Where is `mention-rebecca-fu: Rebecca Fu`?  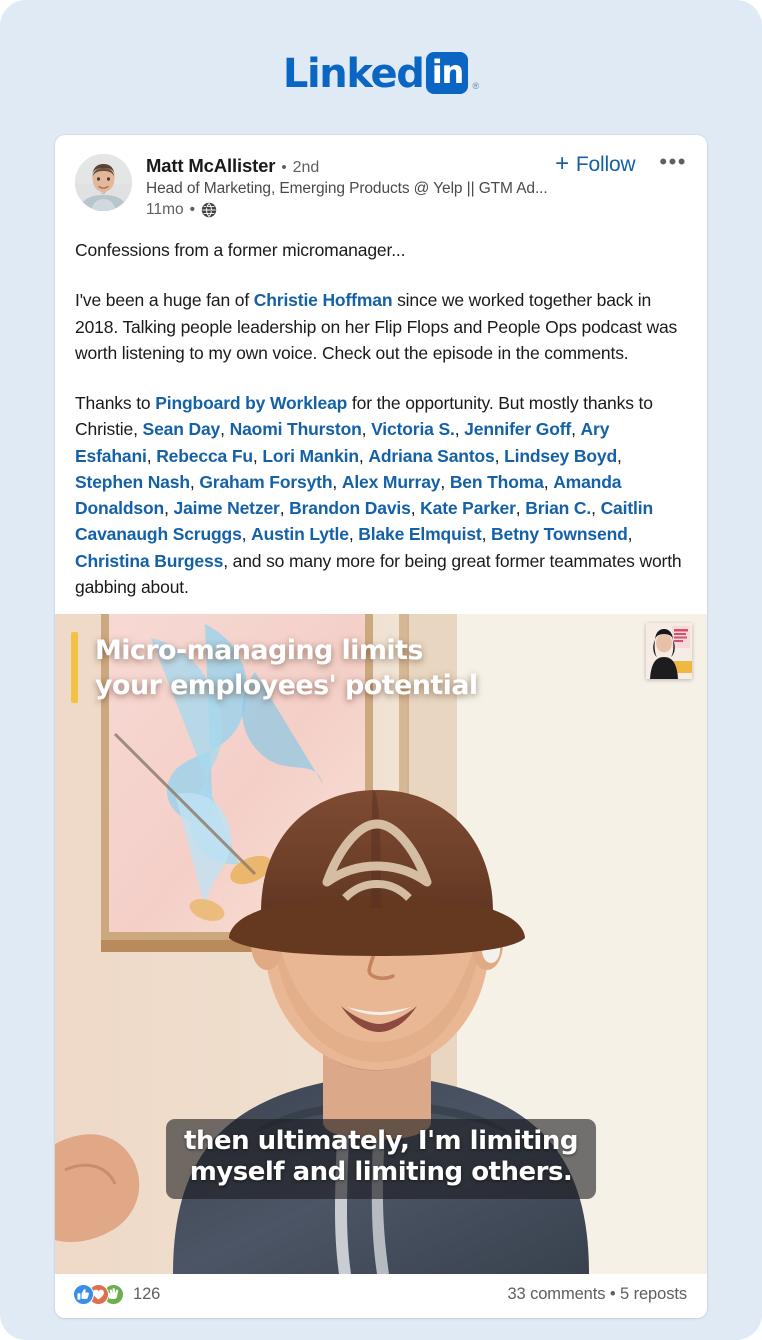
mention-rebecca-fu: Rebecca Fu is located at coordinates (204, 456).